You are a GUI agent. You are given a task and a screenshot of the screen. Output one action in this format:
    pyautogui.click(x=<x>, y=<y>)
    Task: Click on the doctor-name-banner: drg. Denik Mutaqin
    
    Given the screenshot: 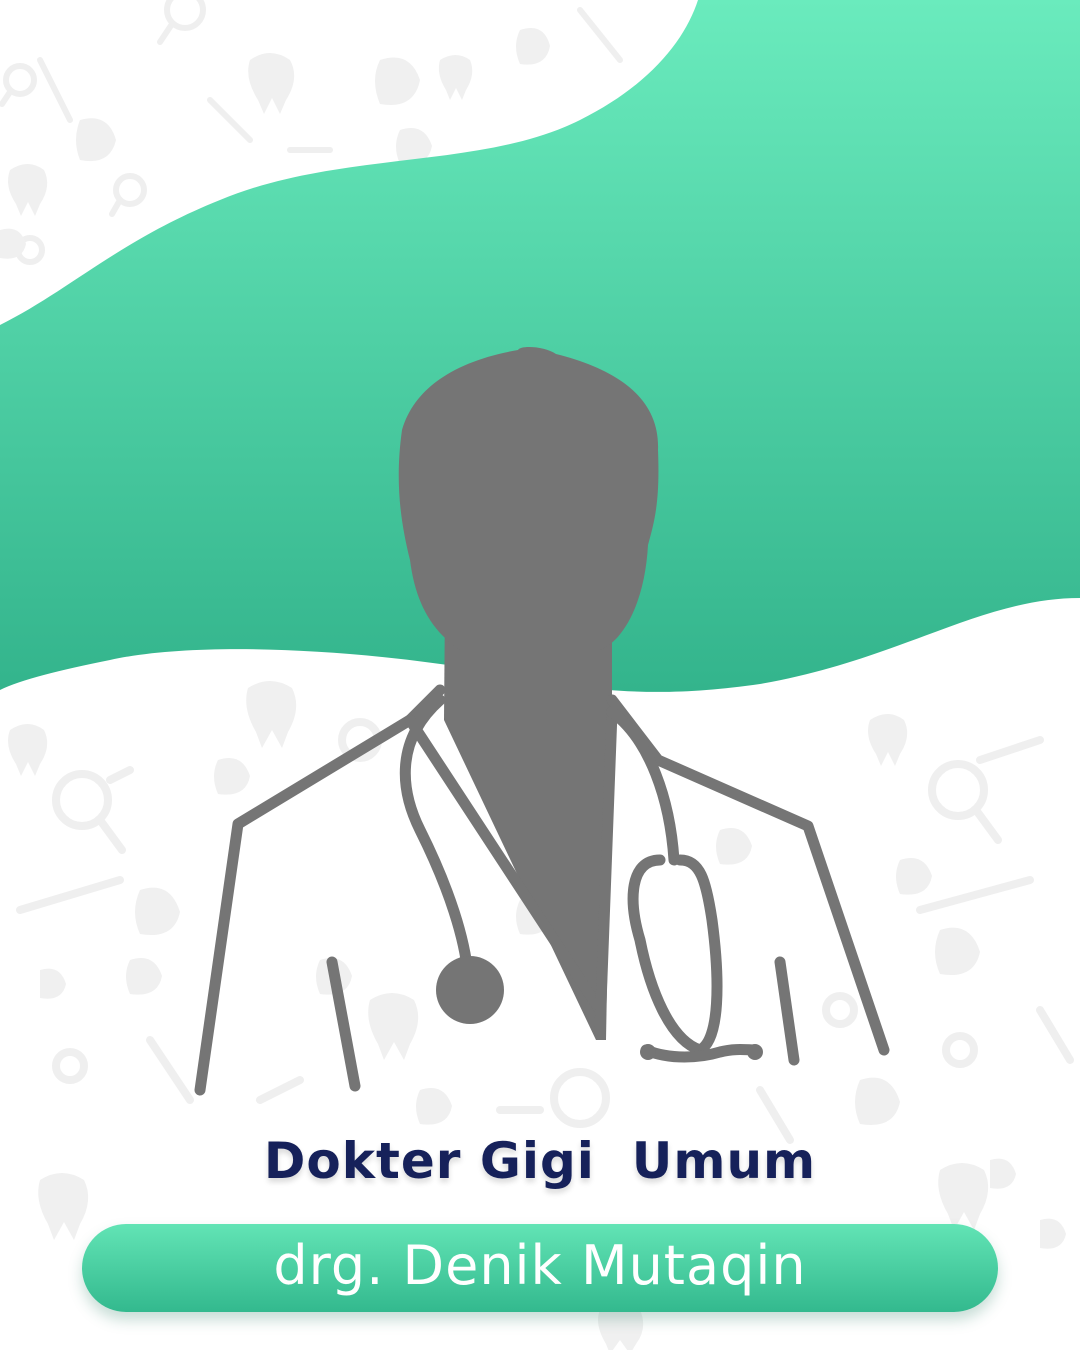 What is the action you would take?
    pyautogui.click(x=540, y=1268)
    